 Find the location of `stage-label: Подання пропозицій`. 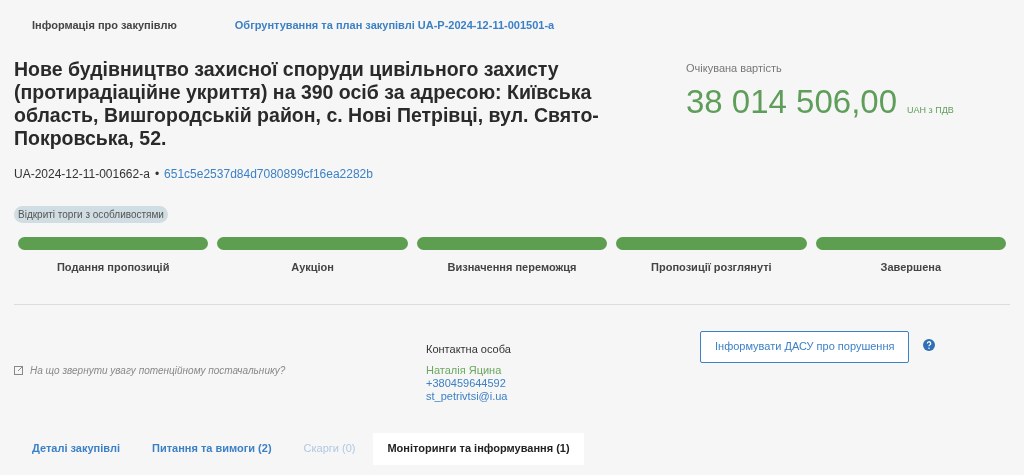

stage-label: Подання пропозицій is located at coordinates (113, 267).